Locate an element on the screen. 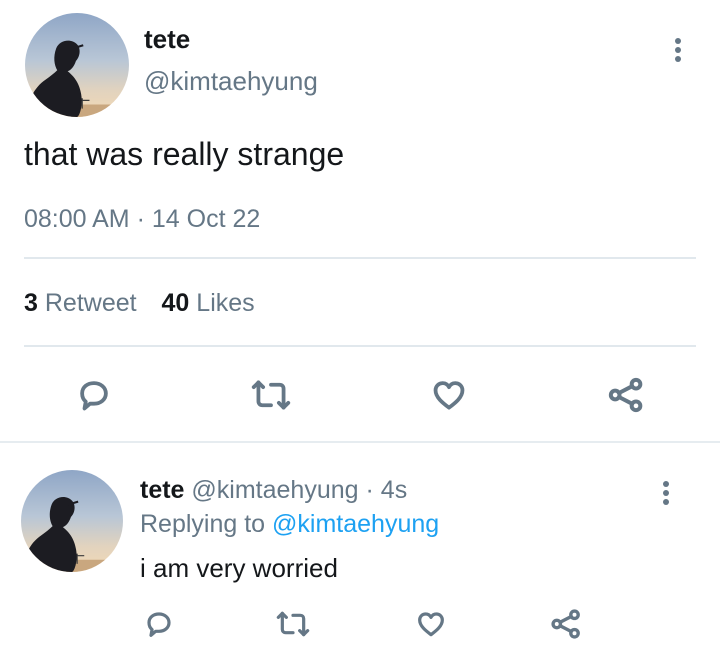 The width and height of the screenshot is (720, 657). replying-to-label: Replying to is located at coordinates (203, 524).